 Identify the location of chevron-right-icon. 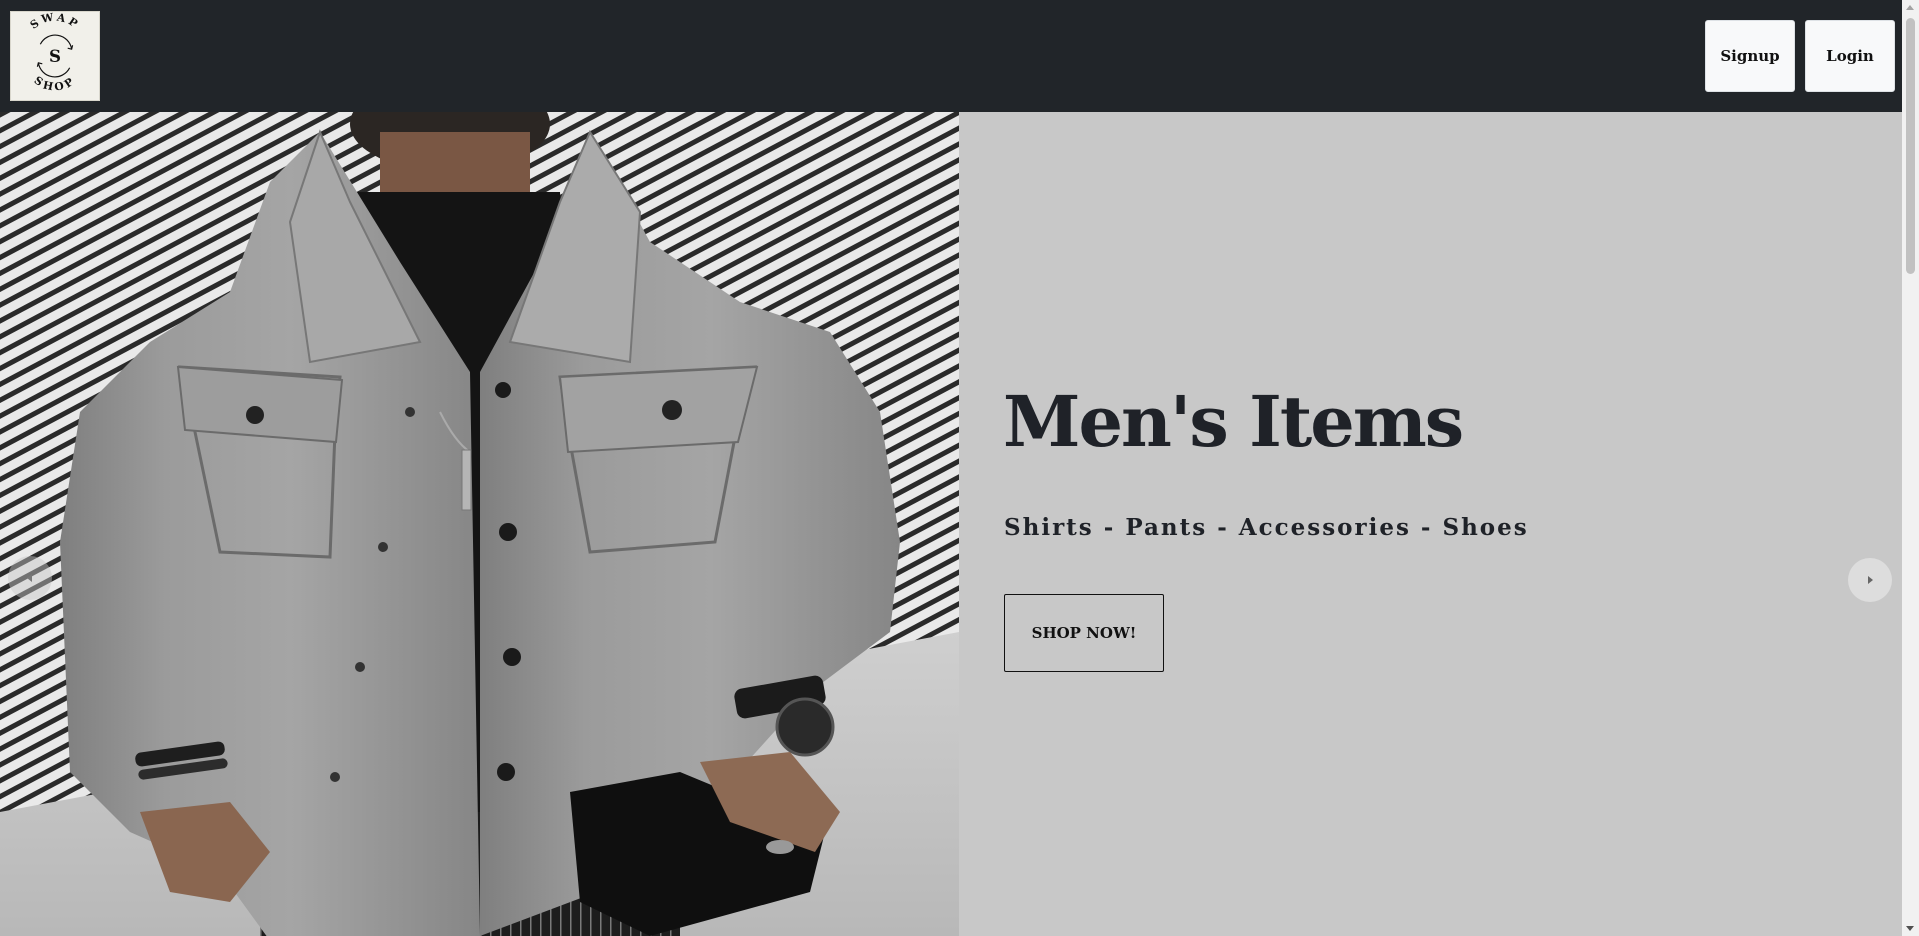
(1870, 580).